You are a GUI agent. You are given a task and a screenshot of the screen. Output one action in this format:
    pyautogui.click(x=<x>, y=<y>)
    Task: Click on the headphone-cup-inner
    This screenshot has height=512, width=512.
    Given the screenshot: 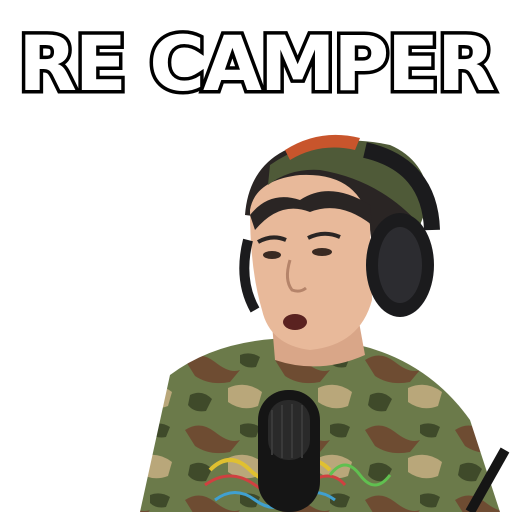 What is the action you would take?
    pyautogui.click(x=400, y=265)
    